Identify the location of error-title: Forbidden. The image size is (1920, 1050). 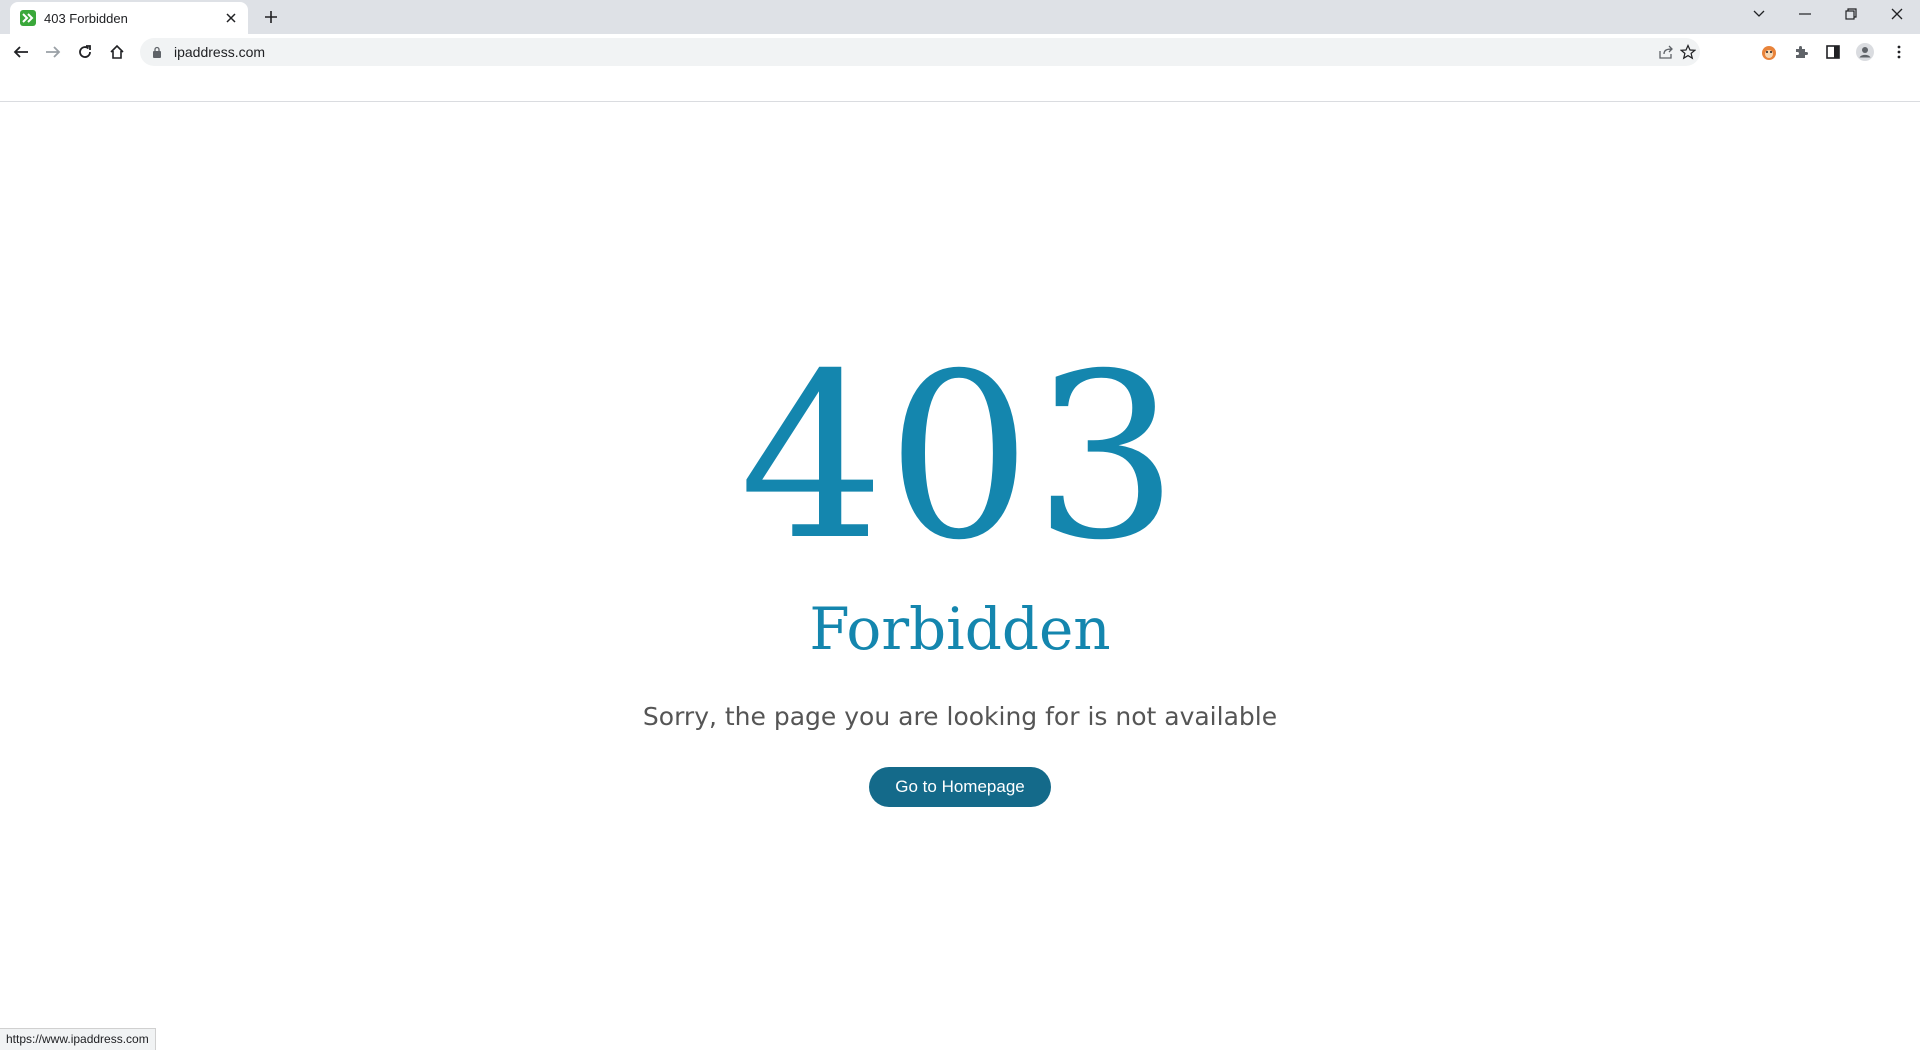
(960, 629).